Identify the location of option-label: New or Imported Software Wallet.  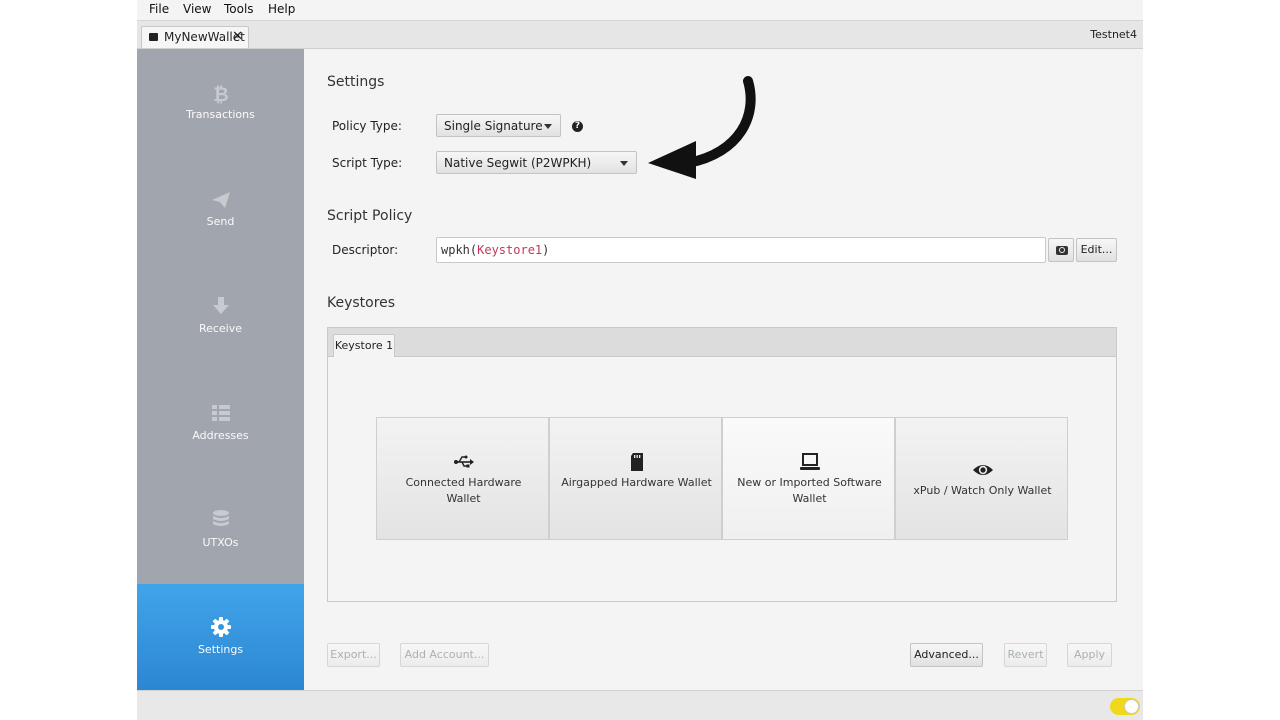
(809, 490).